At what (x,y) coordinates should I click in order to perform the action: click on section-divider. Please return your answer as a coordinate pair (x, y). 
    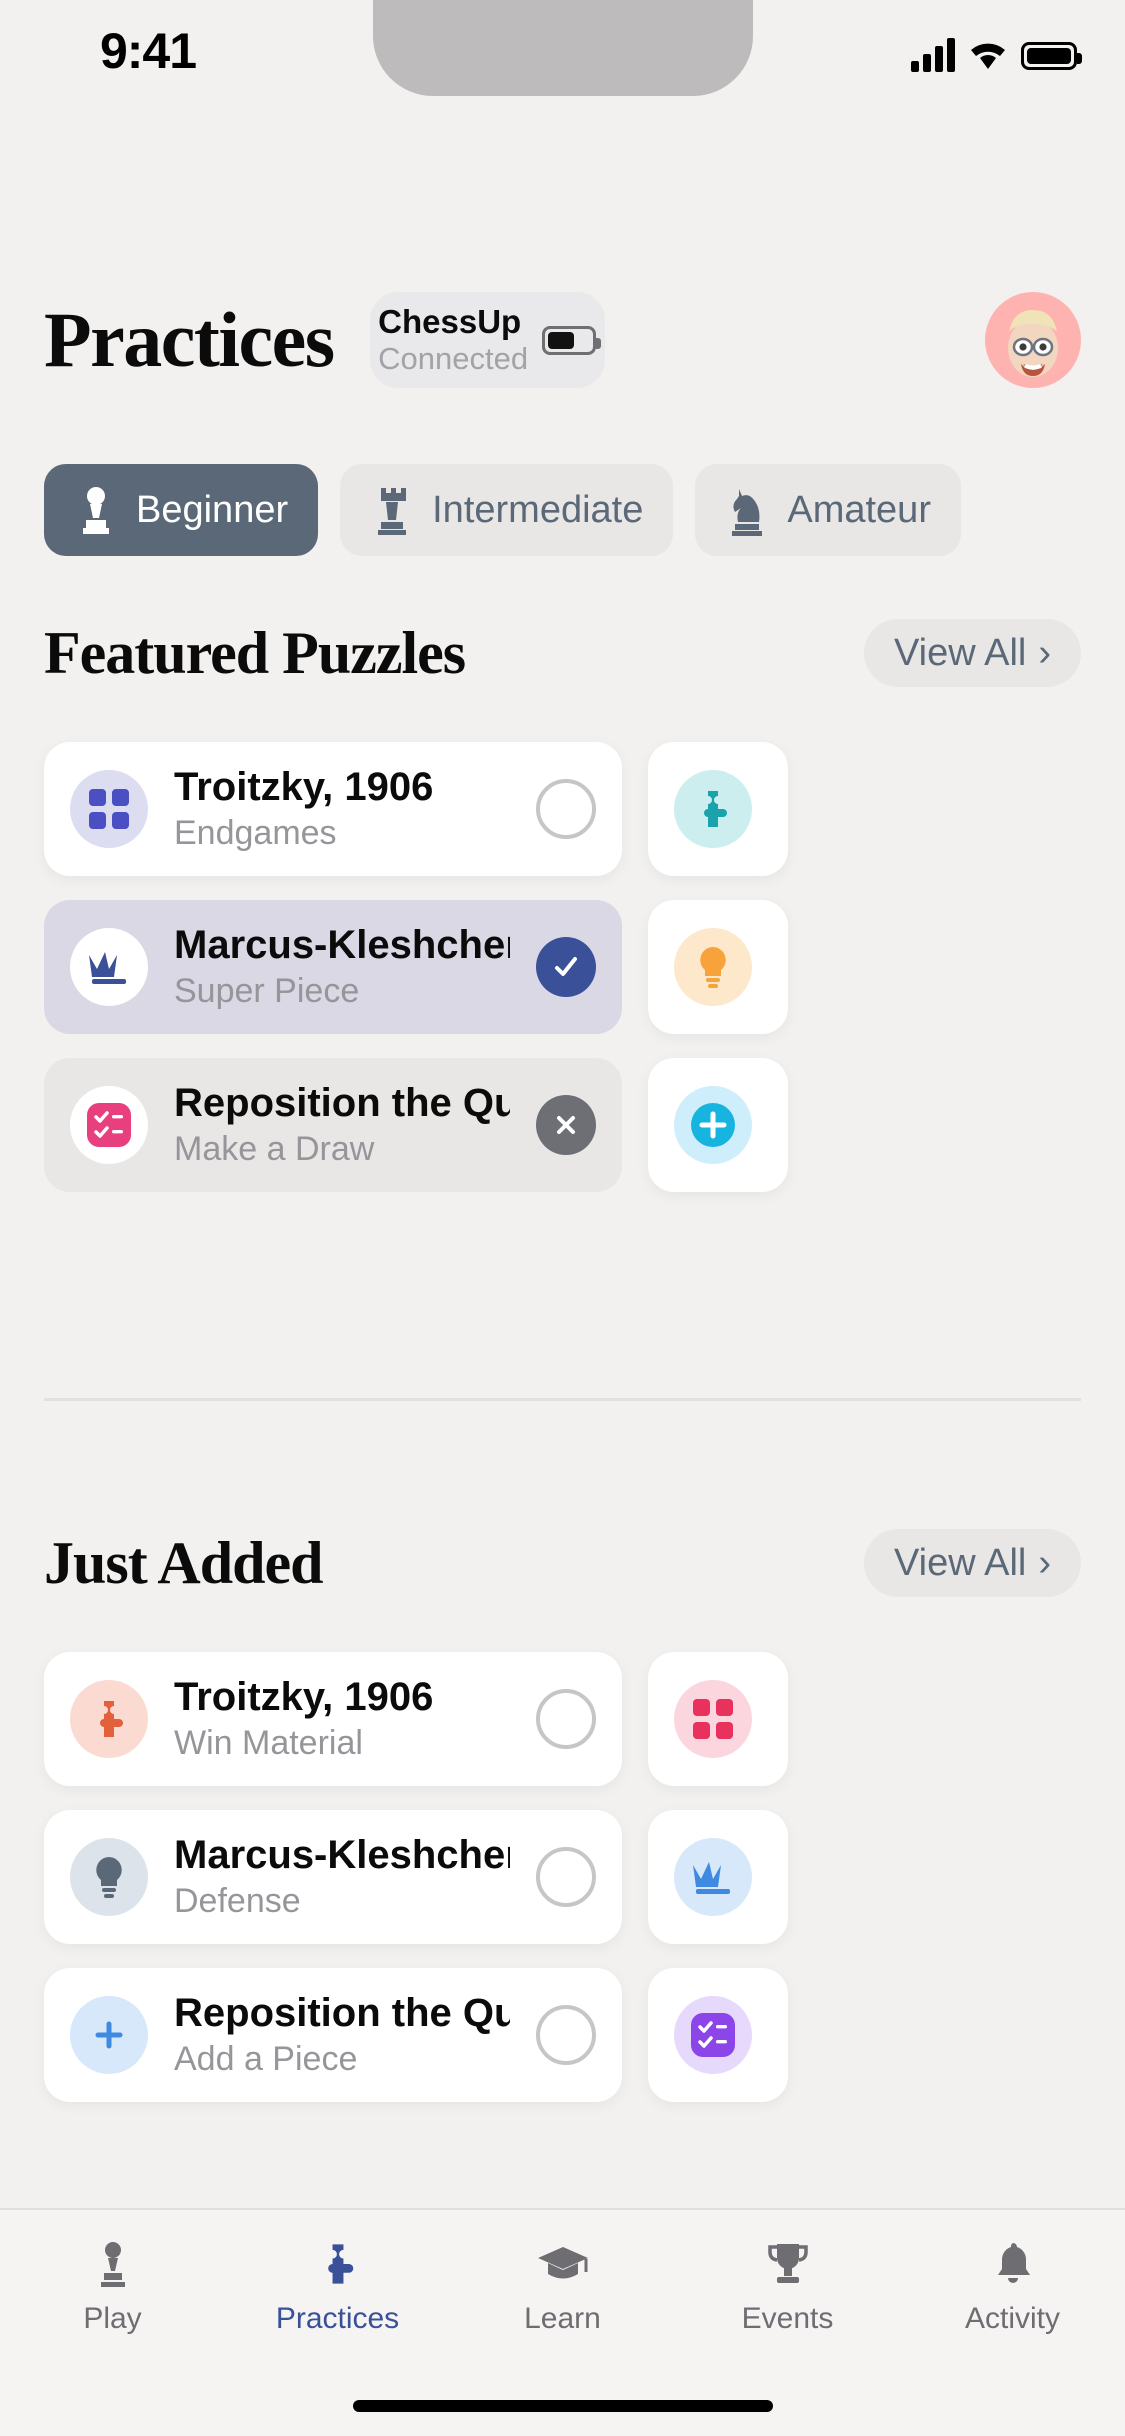
    Looking at the image, I should click on (562, 1399).